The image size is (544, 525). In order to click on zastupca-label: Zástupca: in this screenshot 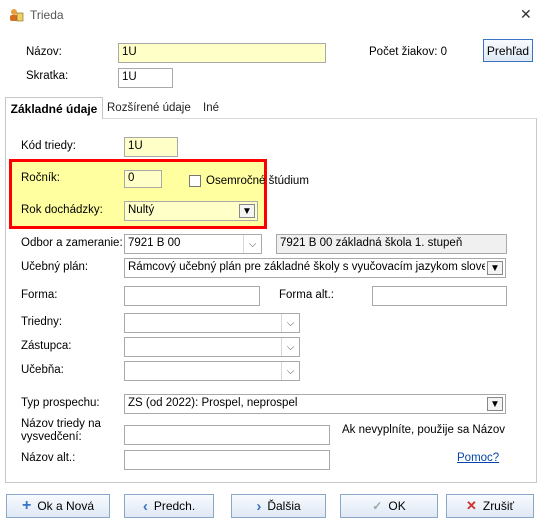, I will do `click(46, 346)`.